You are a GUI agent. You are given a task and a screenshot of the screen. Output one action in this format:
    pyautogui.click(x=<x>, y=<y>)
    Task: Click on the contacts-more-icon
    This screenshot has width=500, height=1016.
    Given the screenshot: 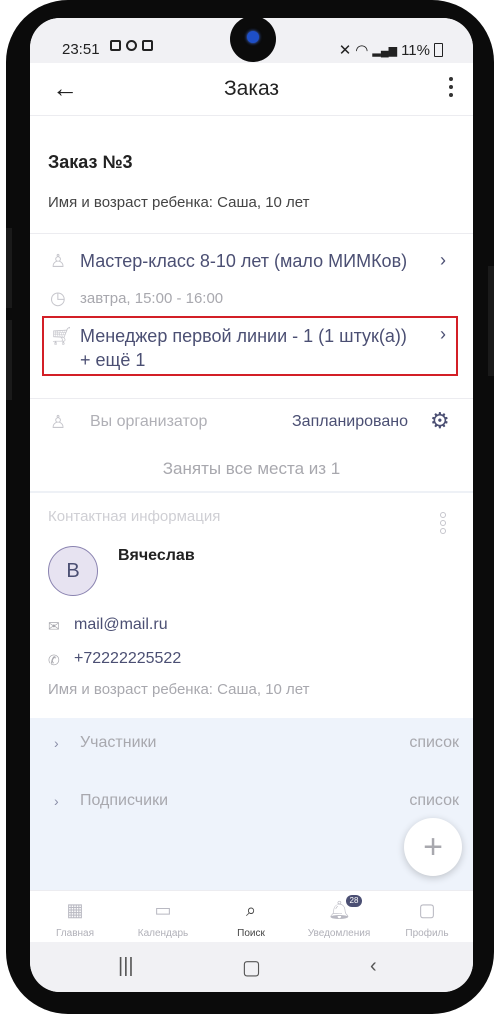 What is the action you would take?
    pyautogui.click(x=443, y=524)
    